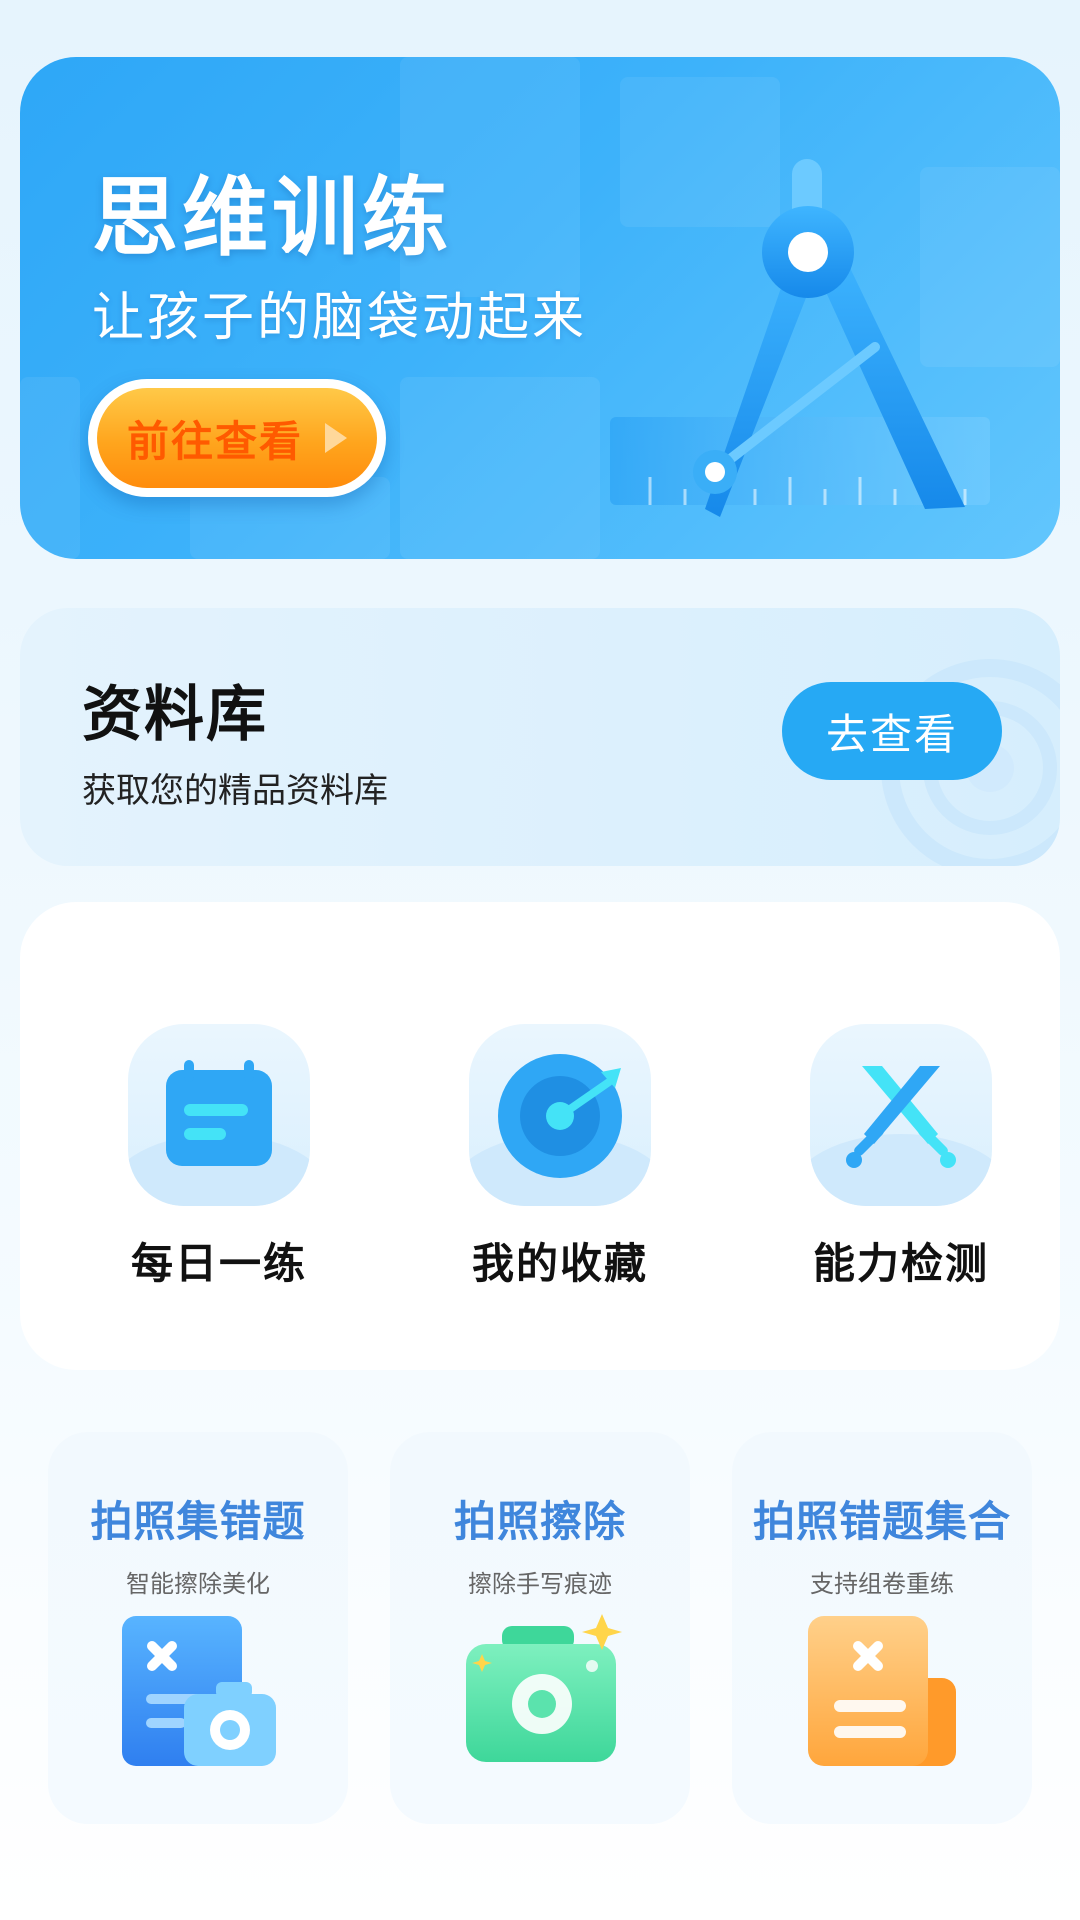  Describe the element at coordinates (198, 1584) in the screenshot. I see `feature-subtitle: 智能擦除美化` at that location.